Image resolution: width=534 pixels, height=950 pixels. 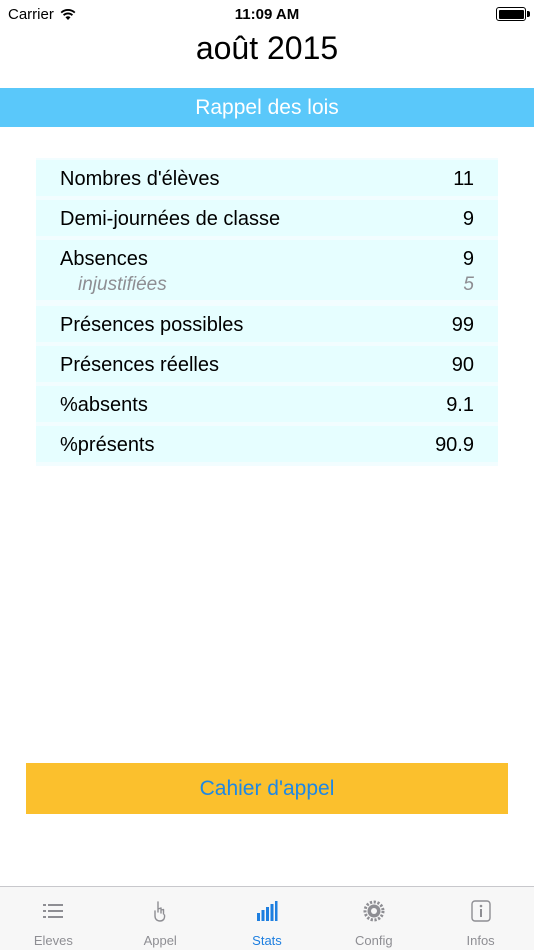 I want to click on tab-label: Eleves, so click(x=53, y=940).